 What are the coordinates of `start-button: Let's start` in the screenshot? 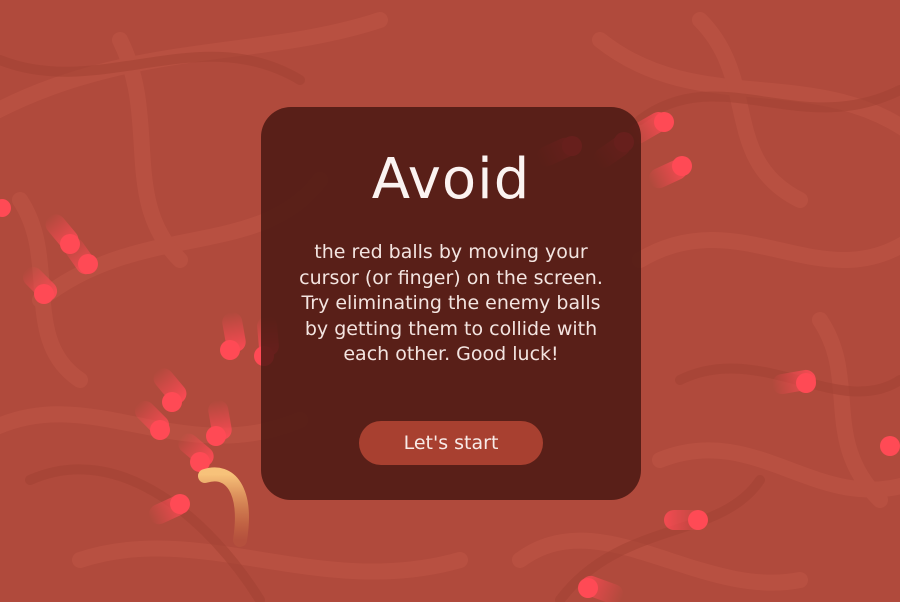 It's located at (451, 443).